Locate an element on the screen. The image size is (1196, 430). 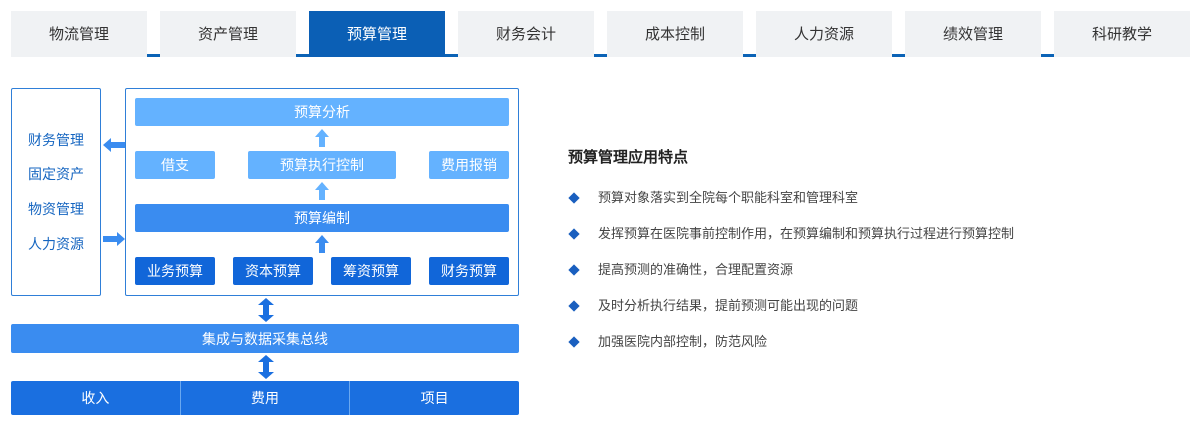
tab-hr: 人力资源 is located at coordinates (824, 34).